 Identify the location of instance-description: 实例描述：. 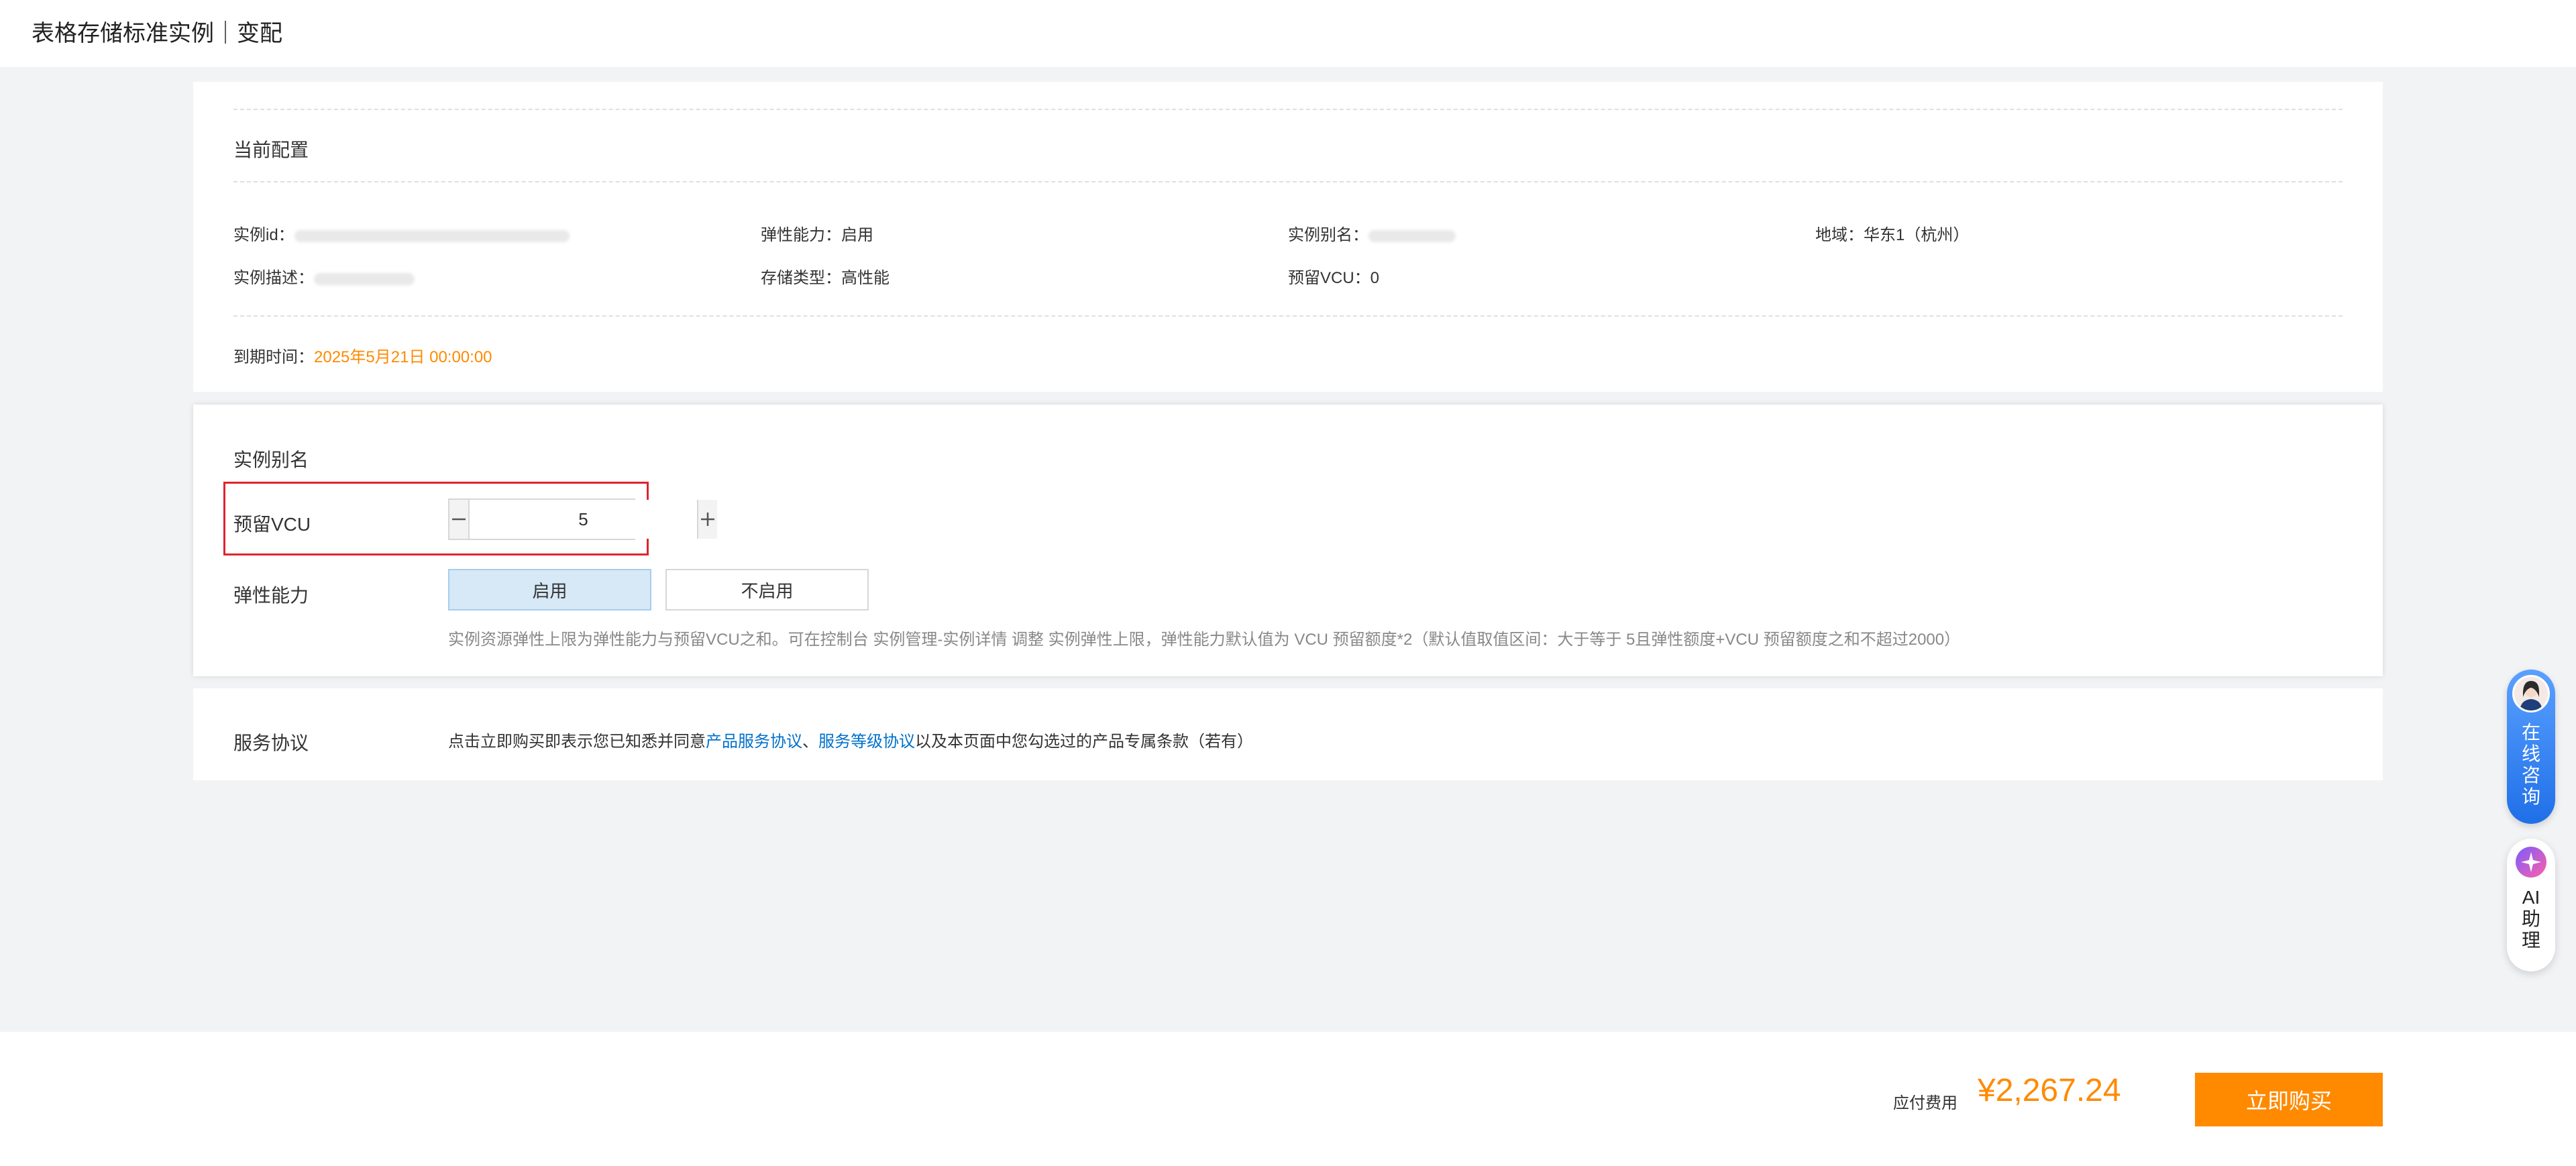
(324, 276).